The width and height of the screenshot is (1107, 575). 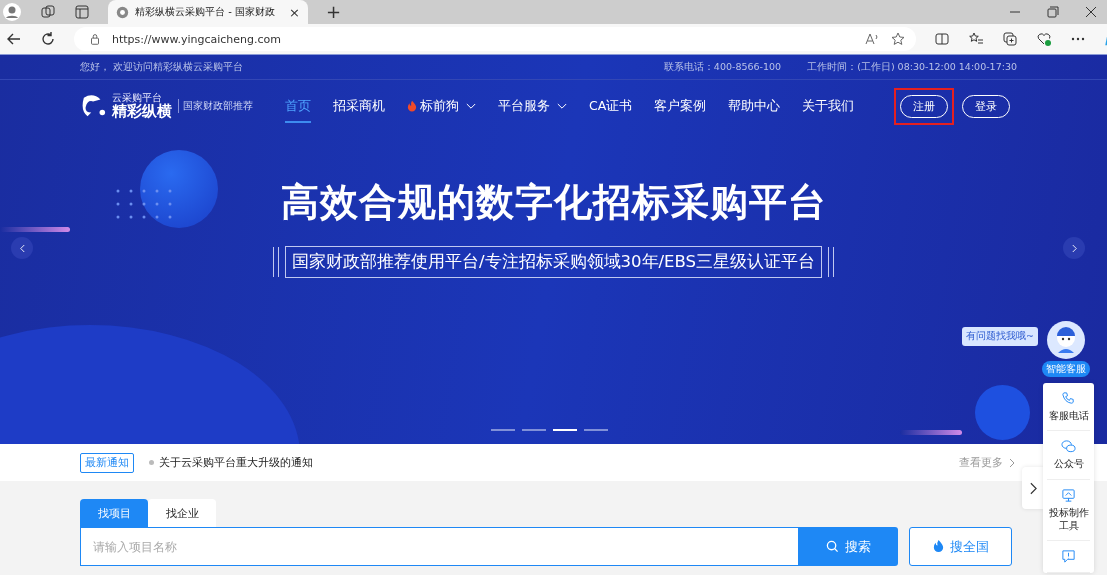 I want to click on notice-badge: 最新通知, so click(x=107, y=462).